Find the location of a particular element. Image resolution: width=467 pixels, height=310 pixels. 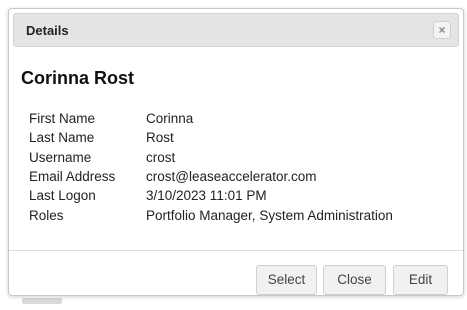

person-name-heading: Corinna Rost is located at coordinates (78, 78).